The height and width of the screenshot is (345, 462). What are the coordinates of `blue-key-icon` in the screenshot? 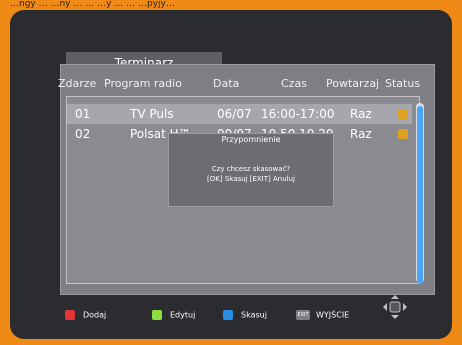 It's located at (228, 315).